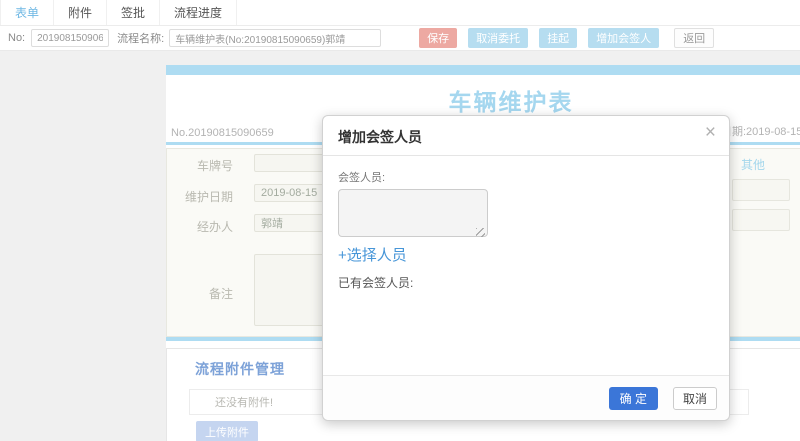  What do you see at coordinates (624, 38) in the screenshot?
I see `add-countersign-button: 增加会签人` at bounding box center [624, 38].